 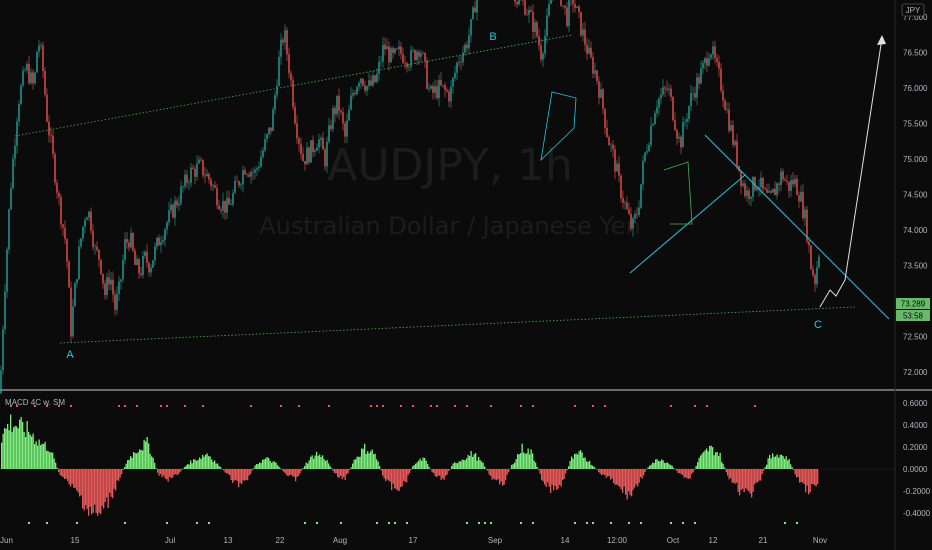 I want to click on time-tick-13: Nov, so click(x=820, y=540).